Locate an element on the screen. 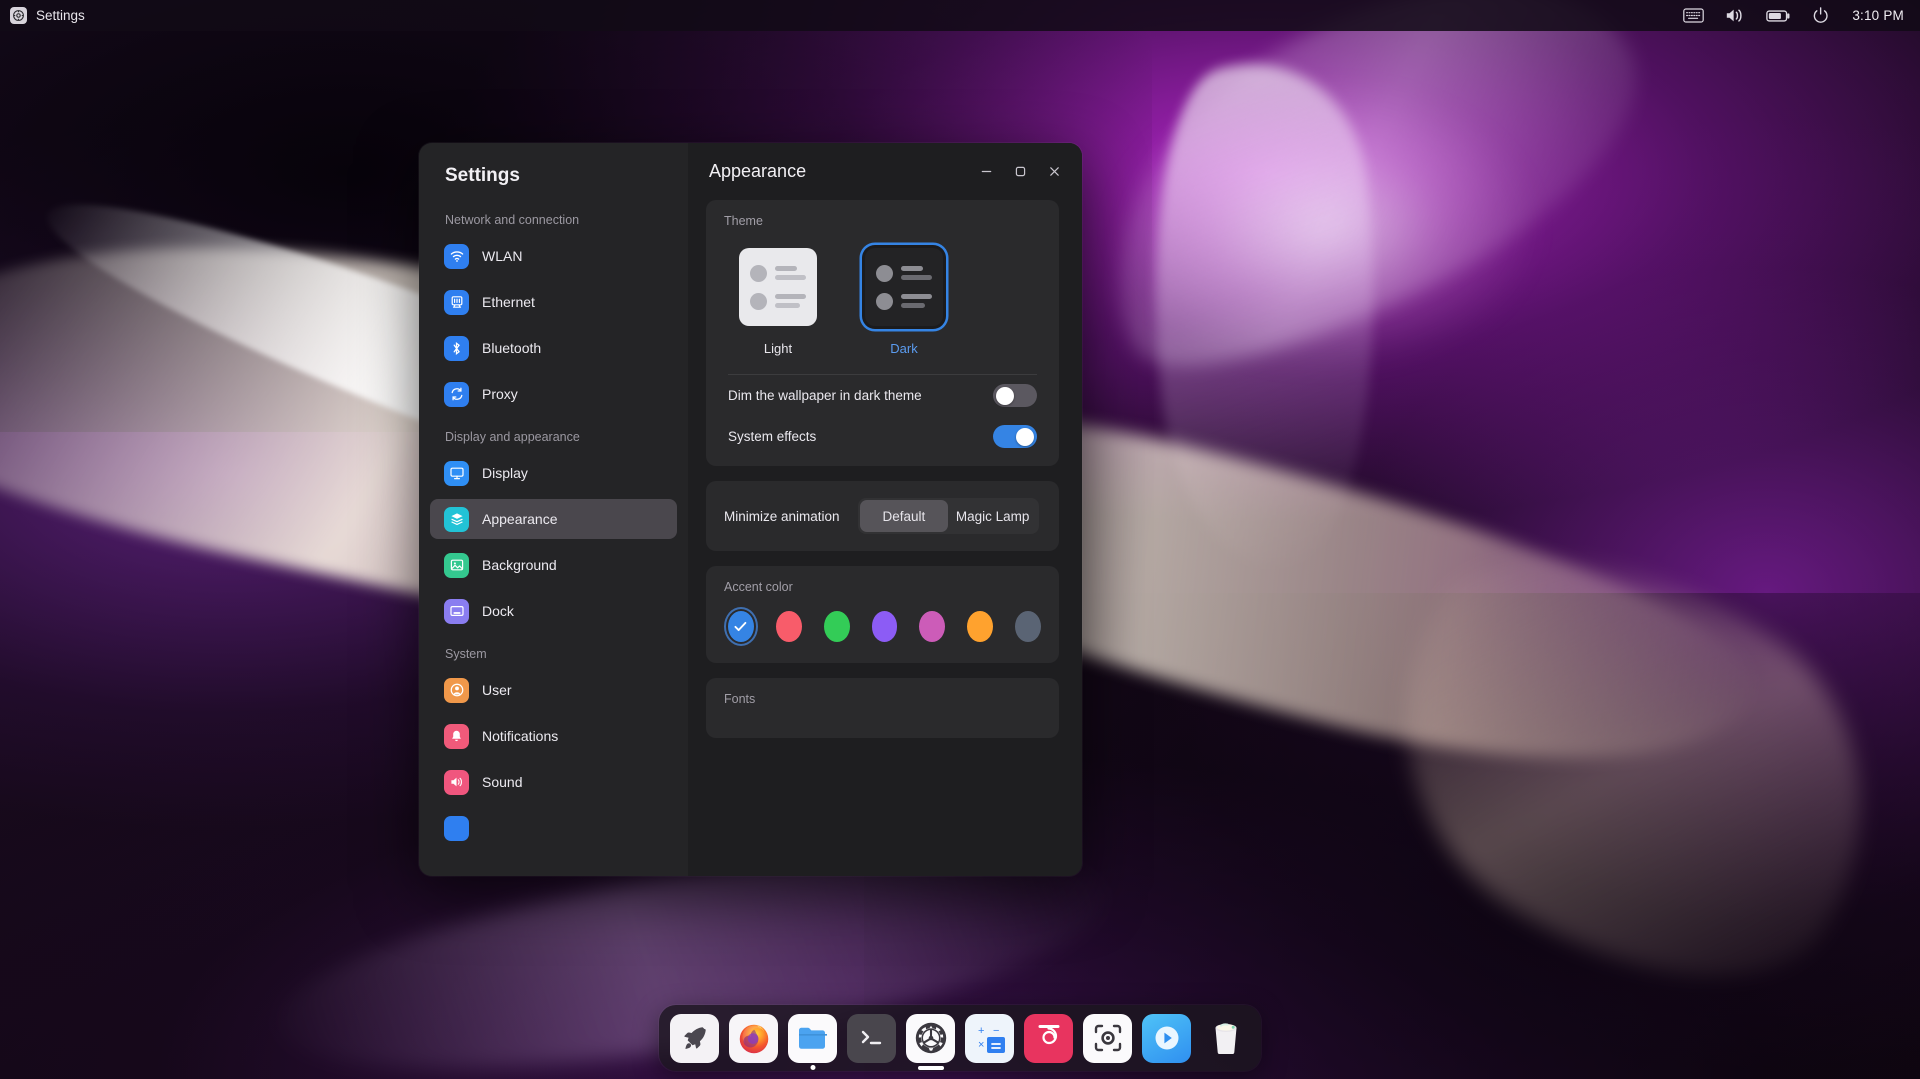 The height and width of the screenshot is (1079, 1920). terminal-icon is located at coordinates (871, 1038).